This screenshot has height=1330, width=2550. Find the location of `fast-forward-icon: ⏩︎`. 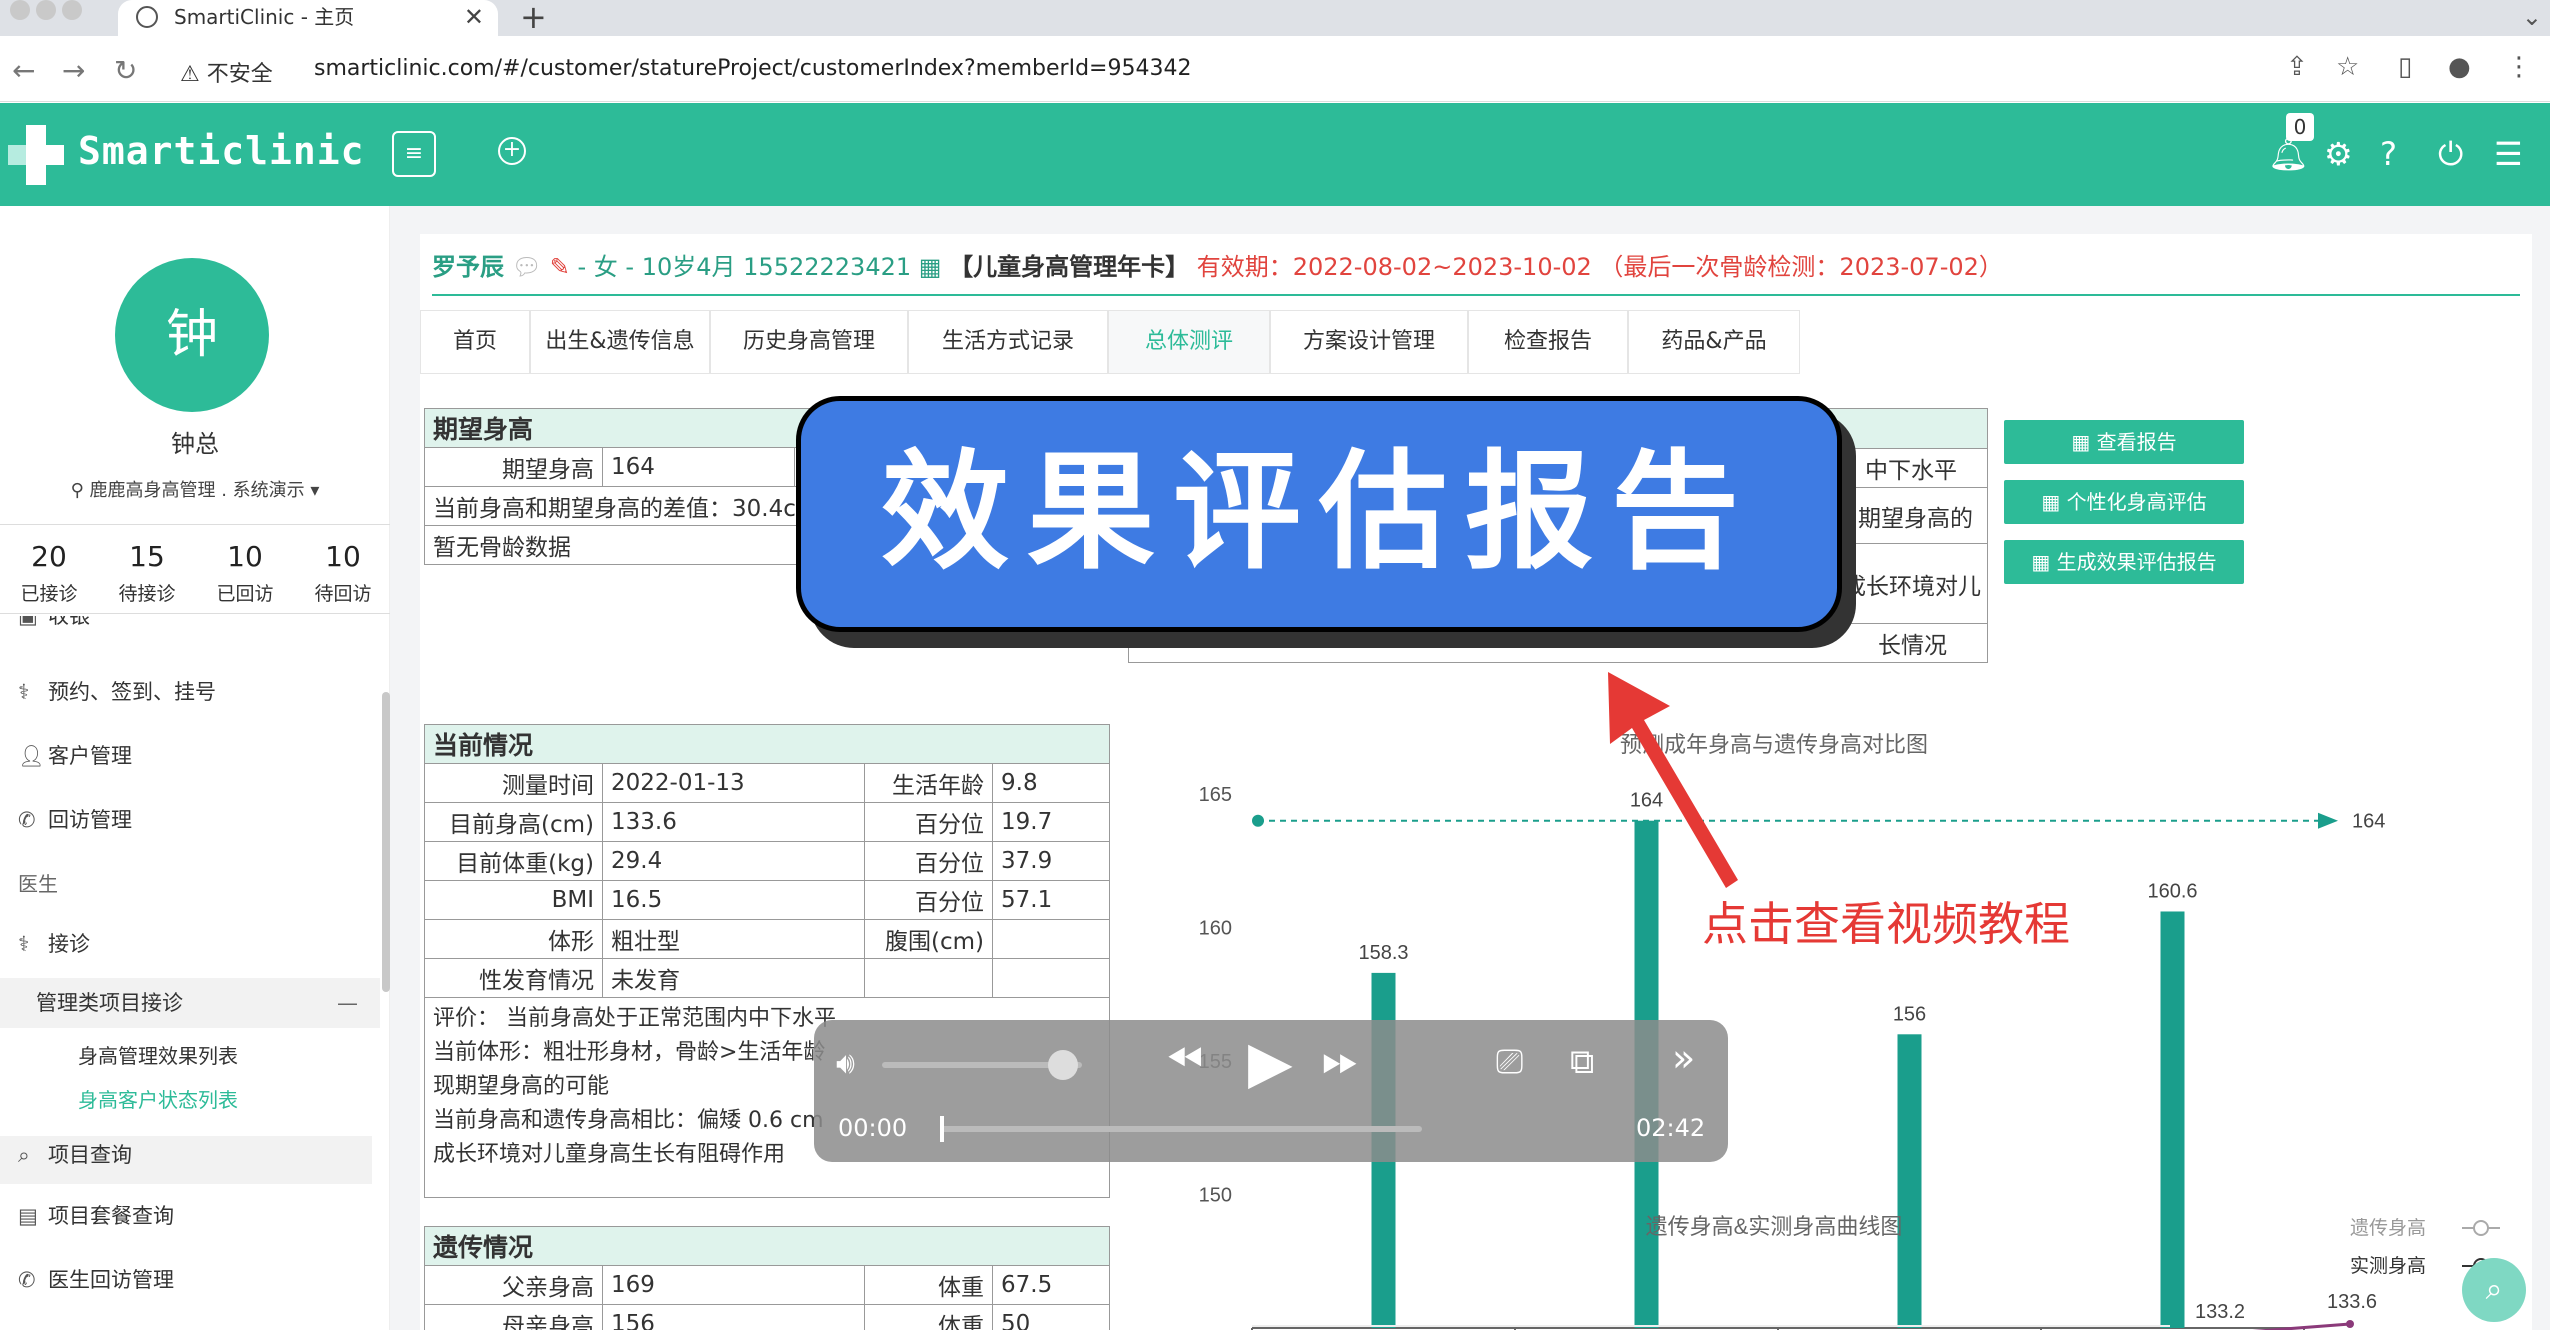

fast-forward-icon: ⏩︎ is located at coordinates (1340, 1060).